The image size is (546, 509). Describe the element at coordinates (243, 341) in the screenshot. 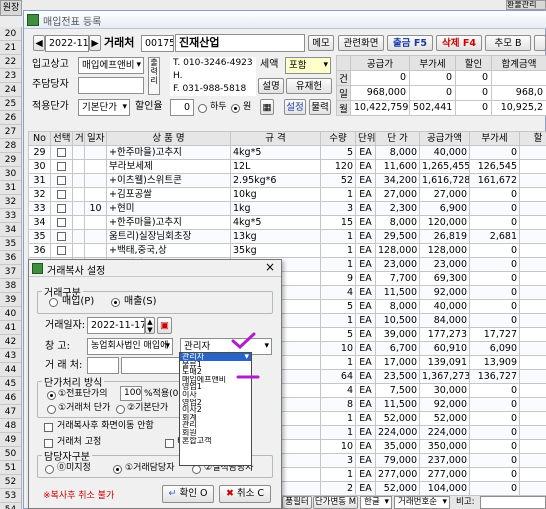

I see `checkmark-annotation` at that location.